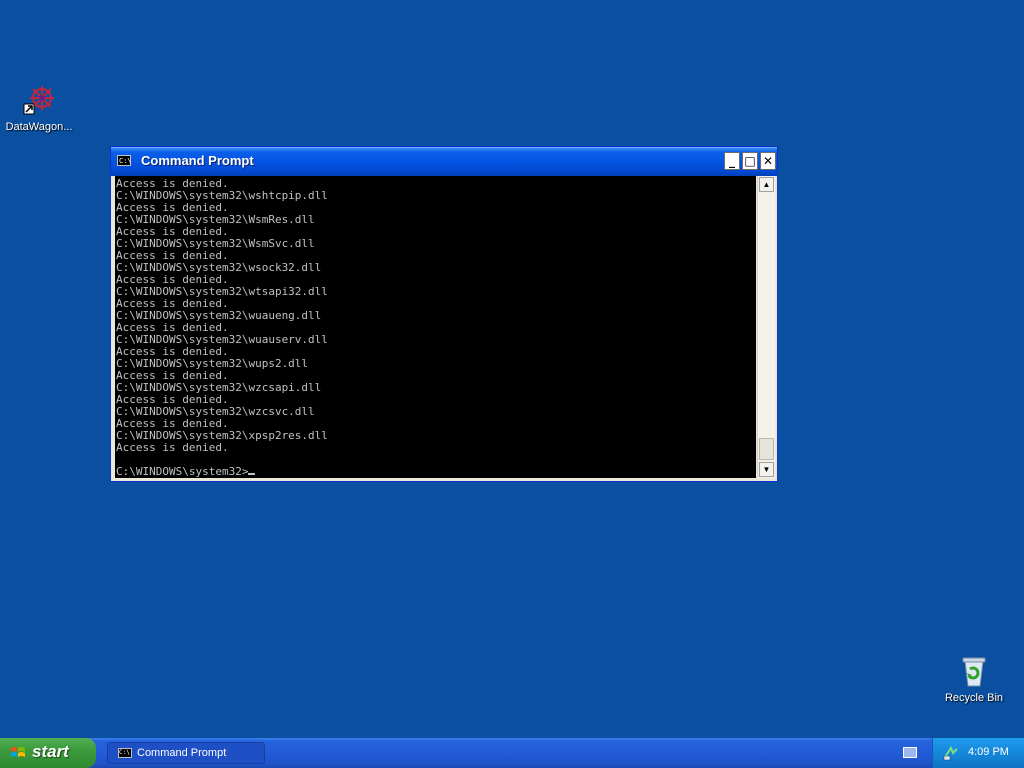 The height and width of the screenshot is (768, 1024). I want to click on maximize-icon: □, so click(750, 161).